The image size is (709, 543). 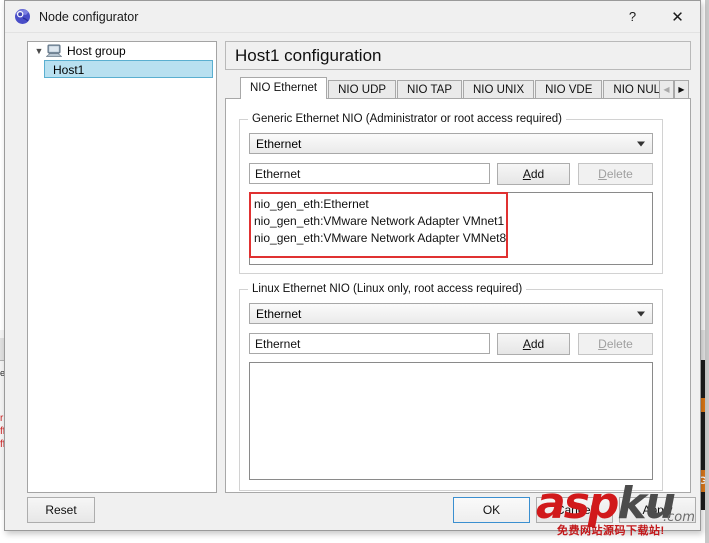 What do you see at coordinates (96, 51) in the screenshot?
I see `tree-item-label: Host group` at bounding box center [96, 51].